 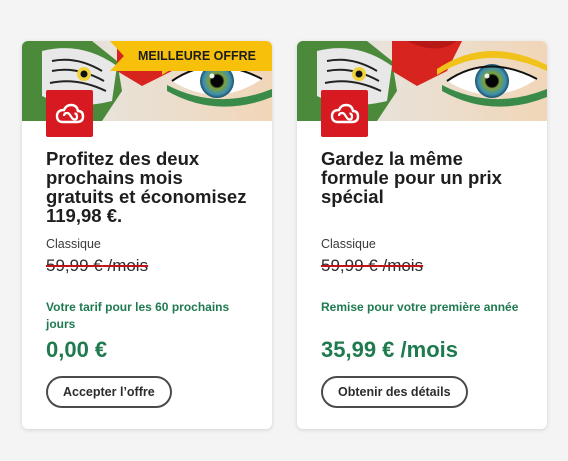 What do you see at coordinates (109, 392) in the screenshot?
I see `accept-offer-button: Accepter l’offre` at bounding box center [109, 392].